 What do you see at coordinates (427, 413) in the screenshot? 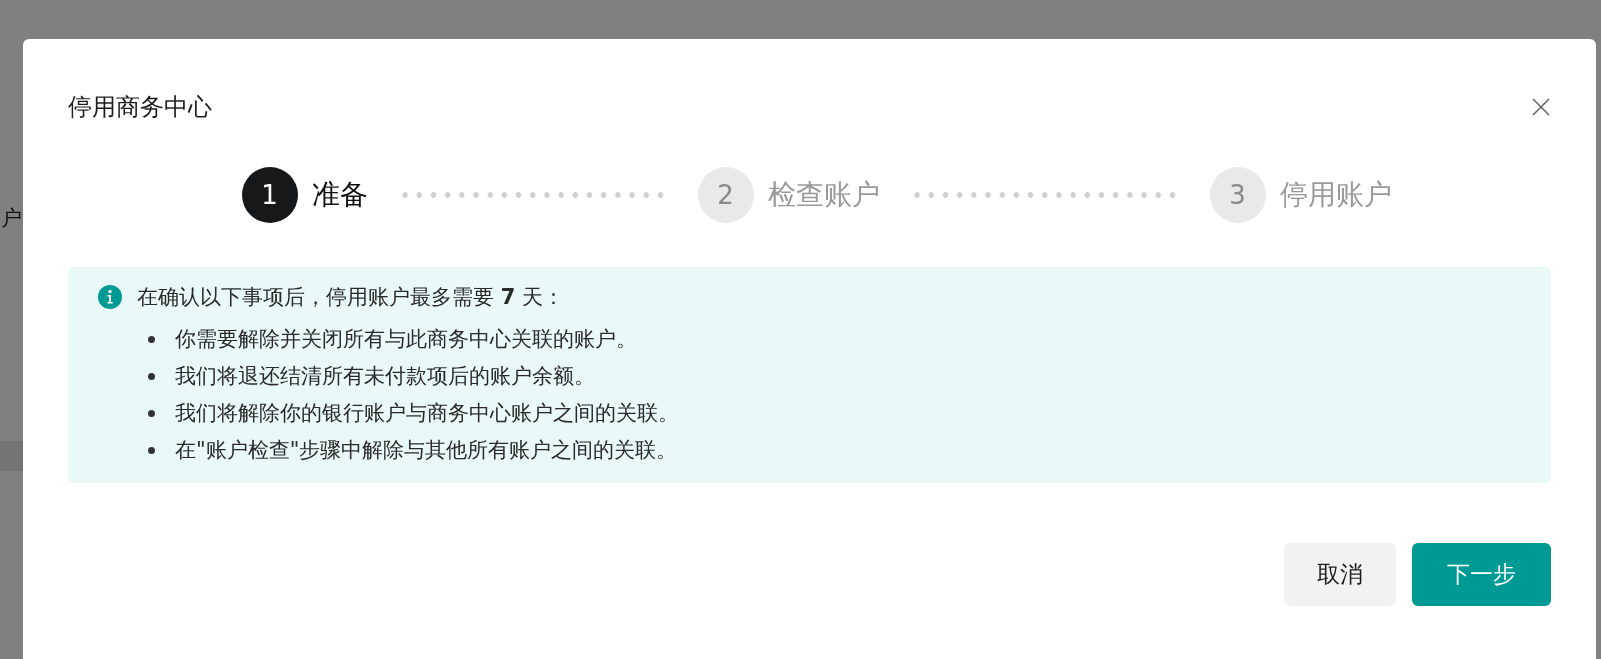
I see `info-list-item: 我们将解除你的银行账户与商务中心账户之间的关联。` at bounding box center [427, 413].